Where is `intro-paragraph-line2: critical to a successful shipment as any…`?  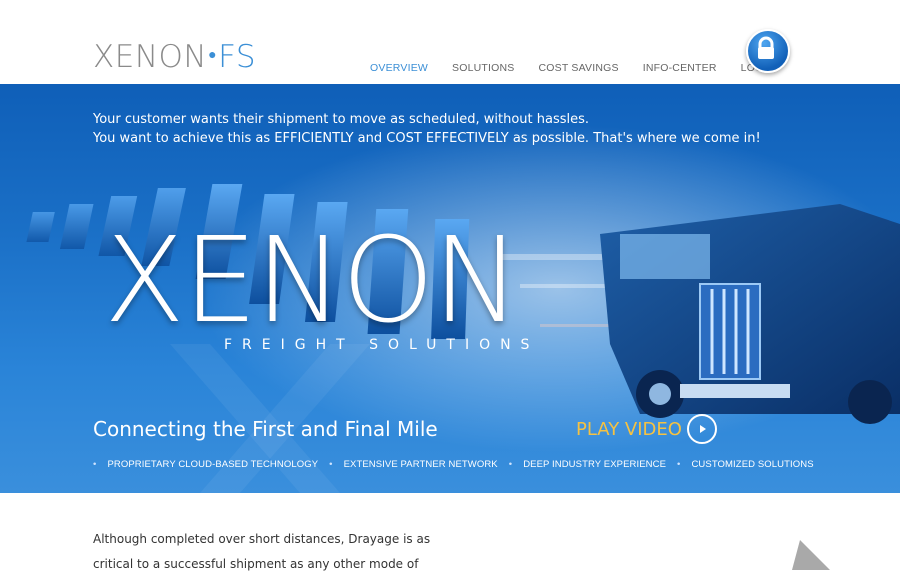
intro-paragraph-line2: critical to a successful shipment as any… is located at coordinates (256, 564).